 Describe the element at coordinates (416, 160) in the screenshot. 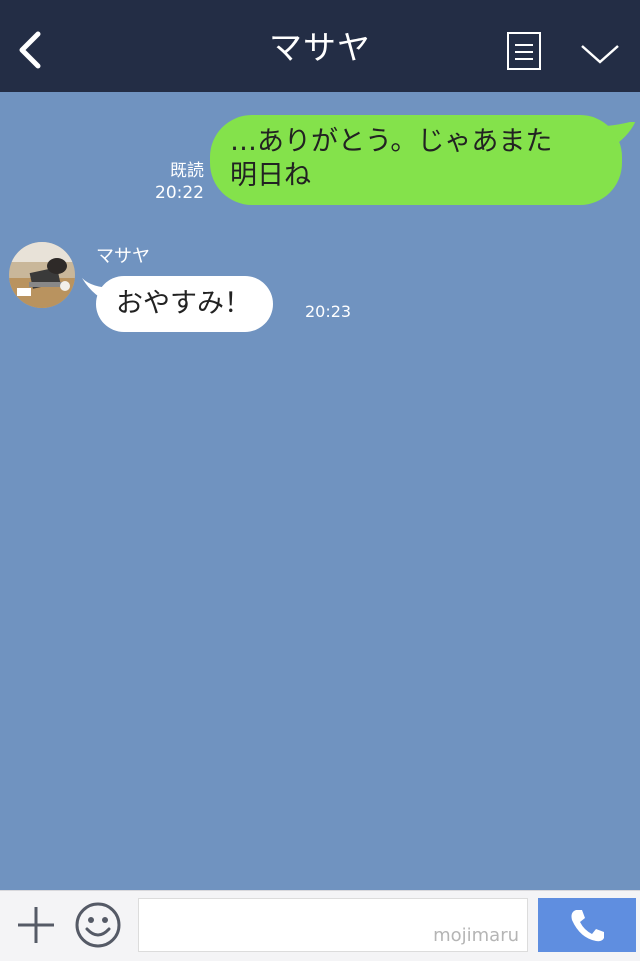

I see `outgoing-message-bubble: …ありがとう。じゃあまた 明日ね` at that location.